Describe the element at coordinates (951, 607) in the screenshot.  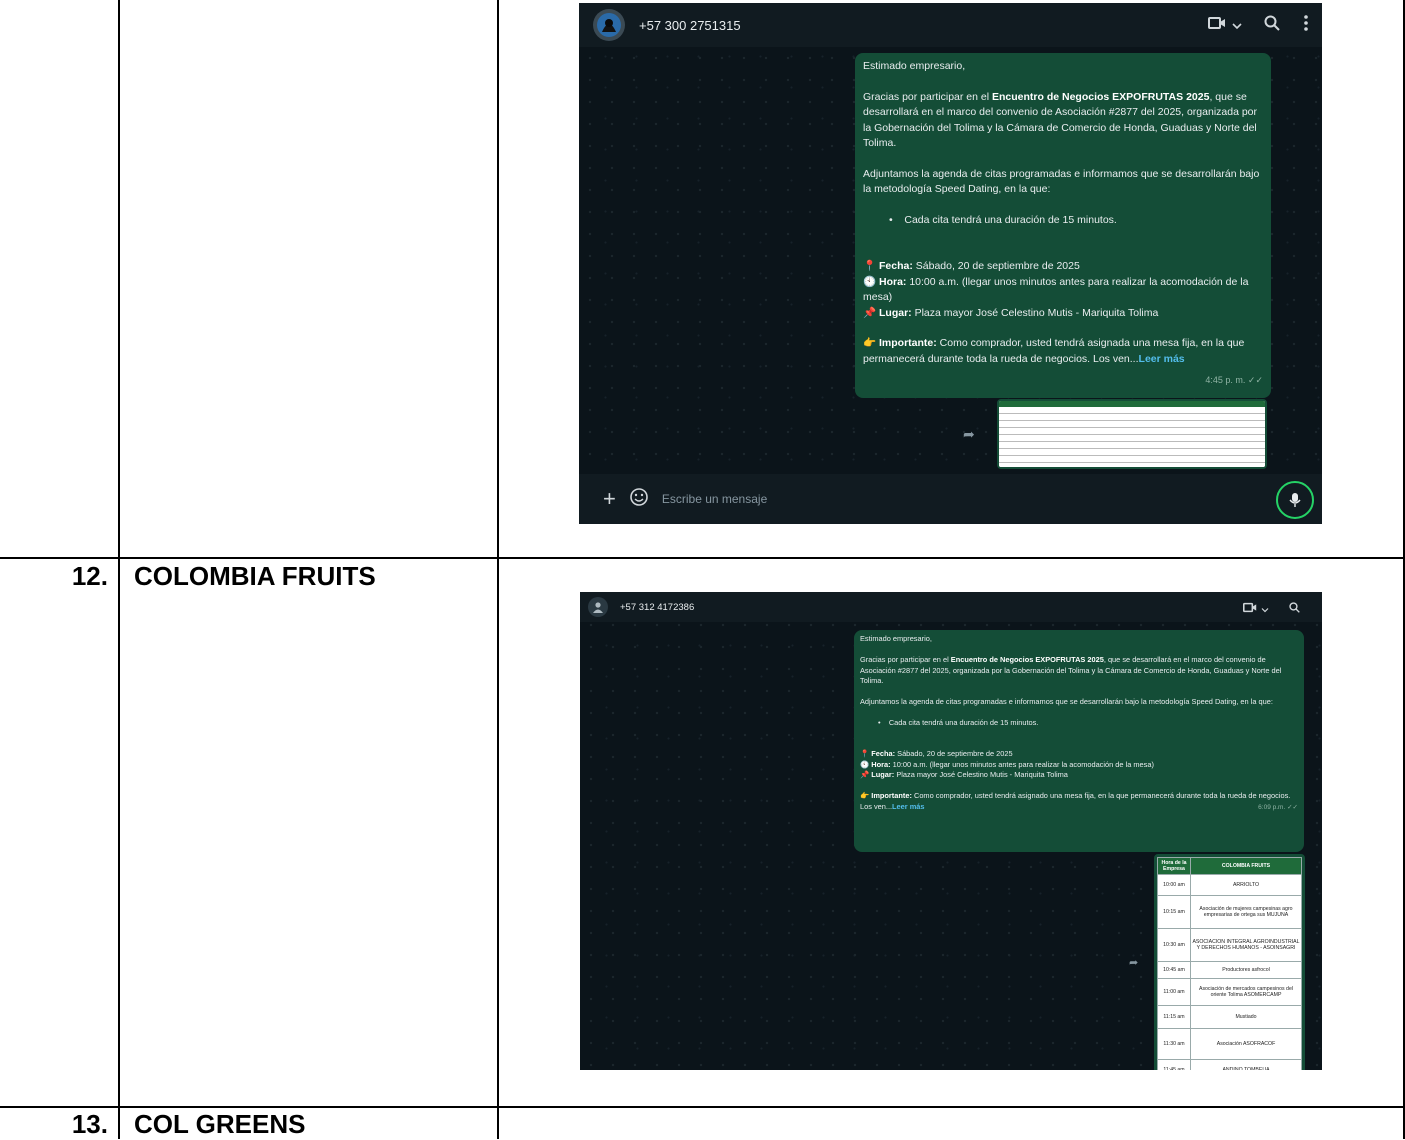
I see `chat-header: +57 312 4172386` at that location.